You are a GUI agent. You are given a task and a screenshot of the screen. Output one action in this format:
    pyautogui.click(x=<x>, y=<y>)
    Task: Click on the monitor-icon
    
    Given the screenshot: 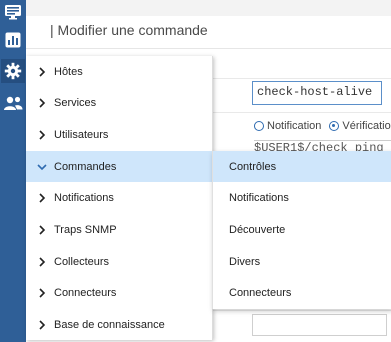 What is the action you would take?
    pyautogui.click(x=13, y=12)
    